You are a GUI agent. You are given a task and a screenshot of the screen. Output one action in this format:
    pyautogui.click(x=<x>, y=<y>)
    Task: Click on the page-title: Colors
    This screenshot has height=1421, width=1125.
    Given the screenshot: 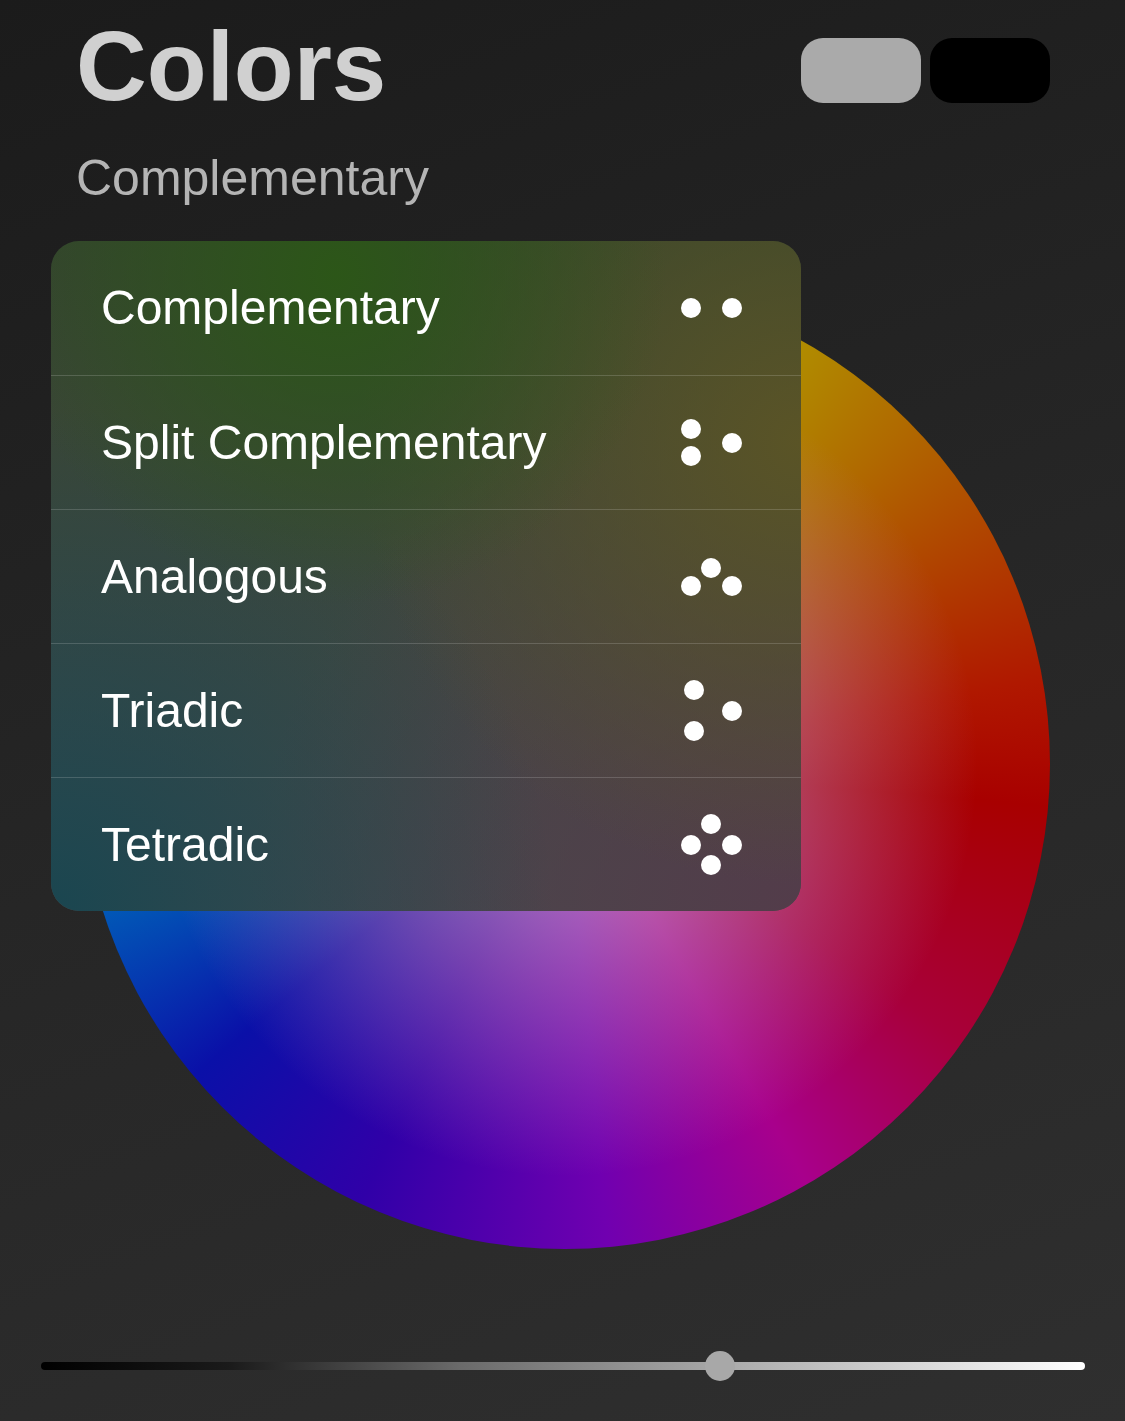 What is the action you would take?
    pyautogui.click(x=231, y=66)
    